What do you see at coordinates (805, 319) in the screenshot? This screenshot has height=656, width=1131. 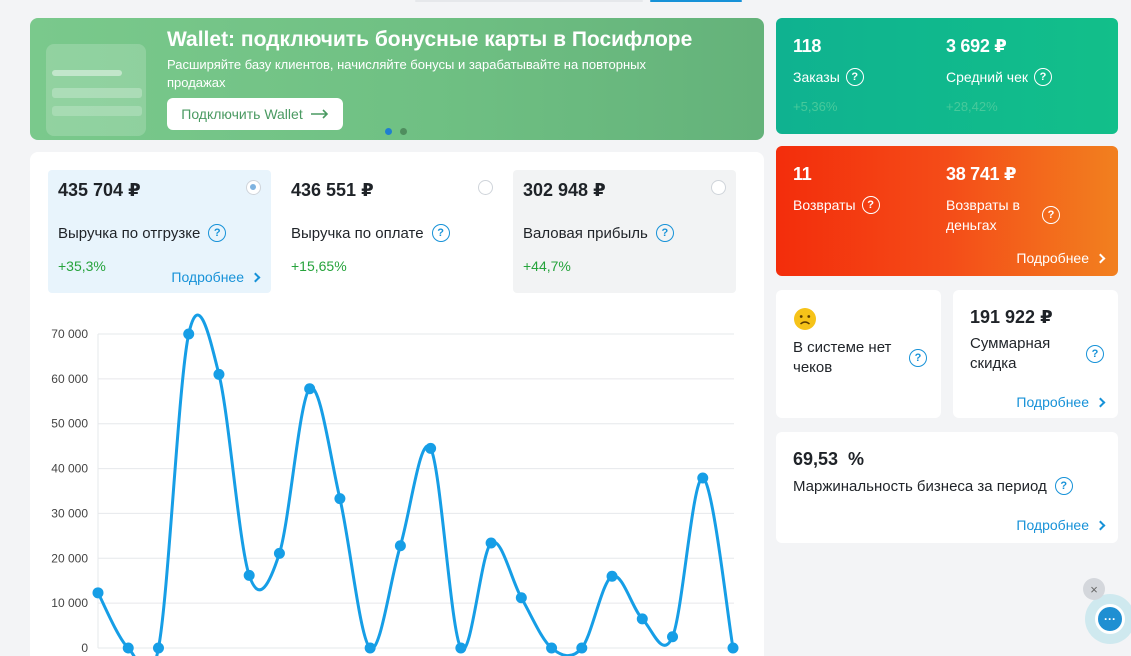 I see `sad-face-icon` at bounding box center [805, 319].